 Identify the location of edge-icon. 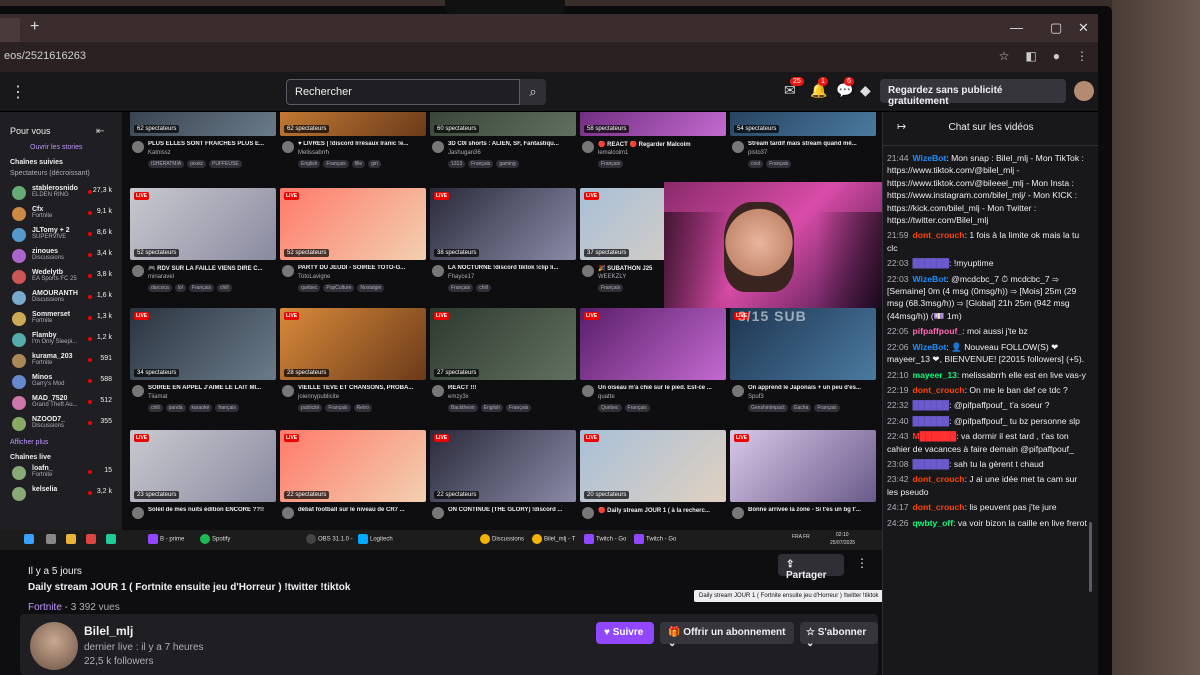
(112, 539).